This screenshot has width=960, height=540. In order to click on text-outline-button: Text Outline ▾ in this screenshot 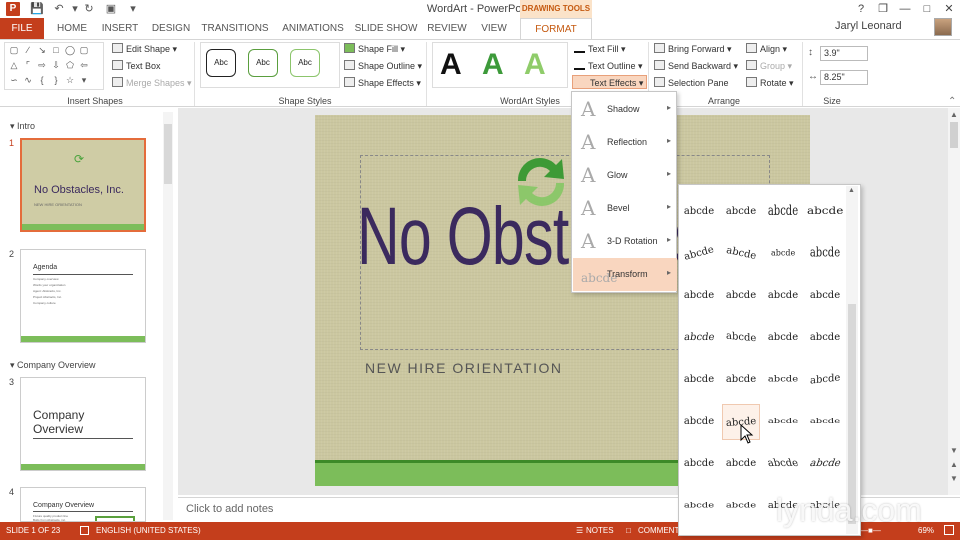, I will do `click(608, 66)`.